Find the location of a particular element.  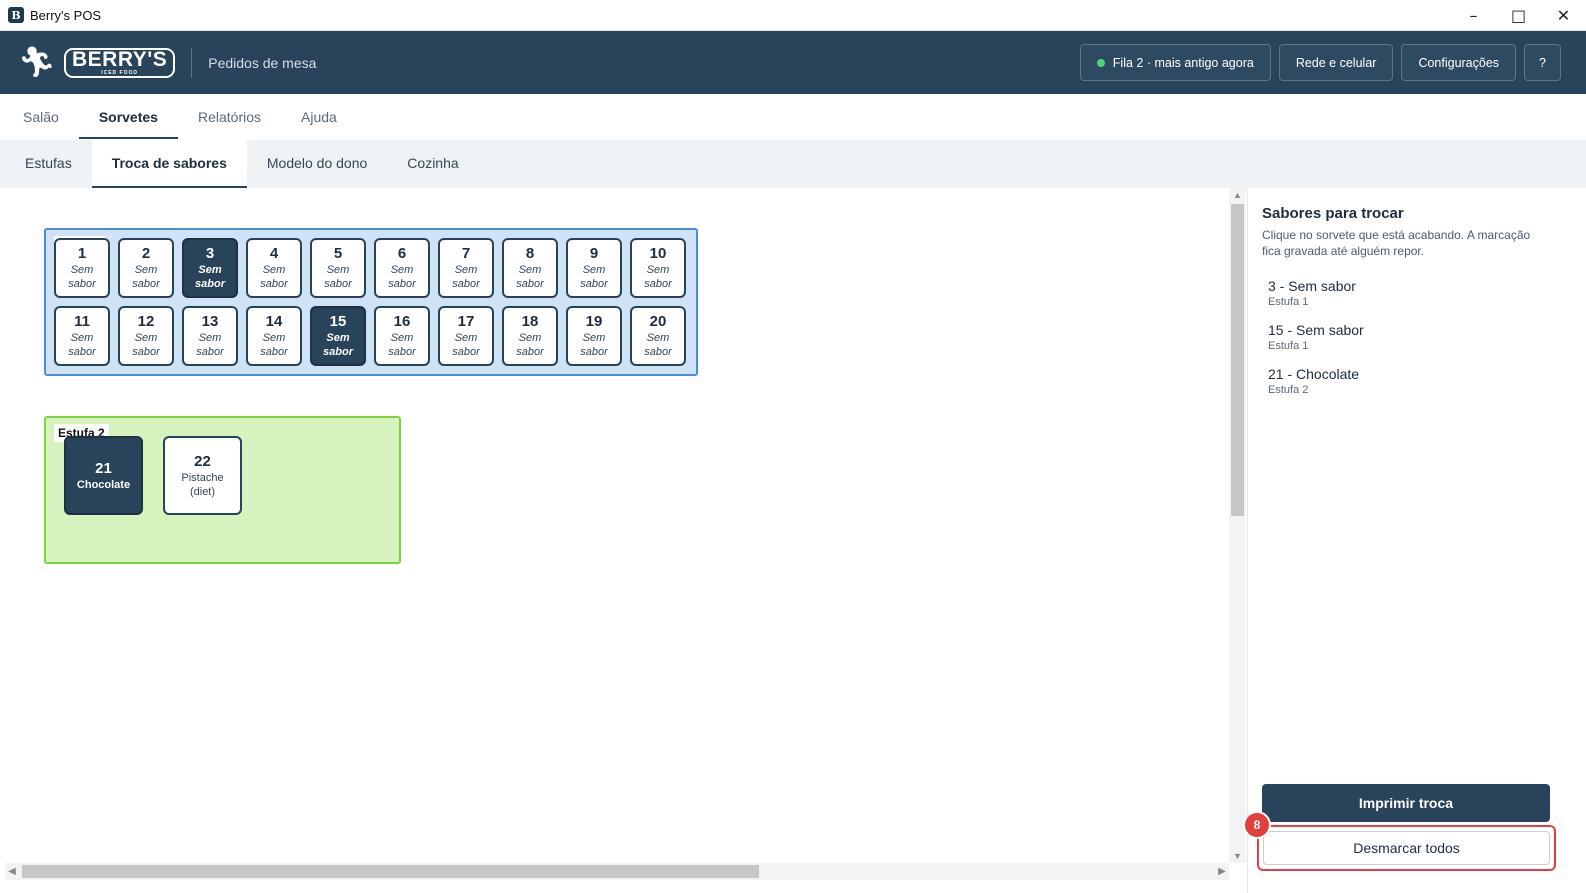

app-icon: B is located at coordinates (16, 15).